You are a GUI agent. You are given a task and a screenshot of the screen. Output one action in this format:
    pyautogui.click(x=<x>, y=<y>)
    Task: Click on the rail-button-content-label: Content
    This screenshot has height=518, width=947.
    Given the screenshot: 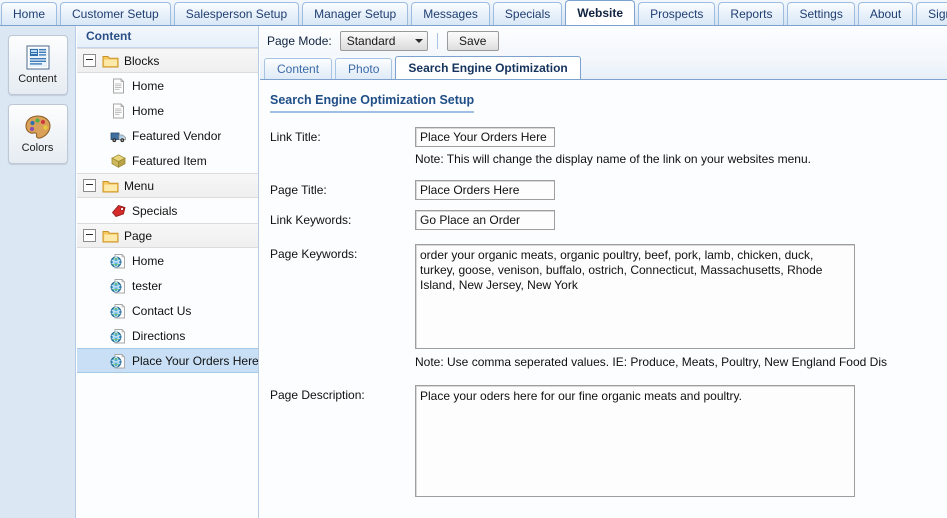 What is the action you would take?
    pyautogui.click(x=37, y=79)
    